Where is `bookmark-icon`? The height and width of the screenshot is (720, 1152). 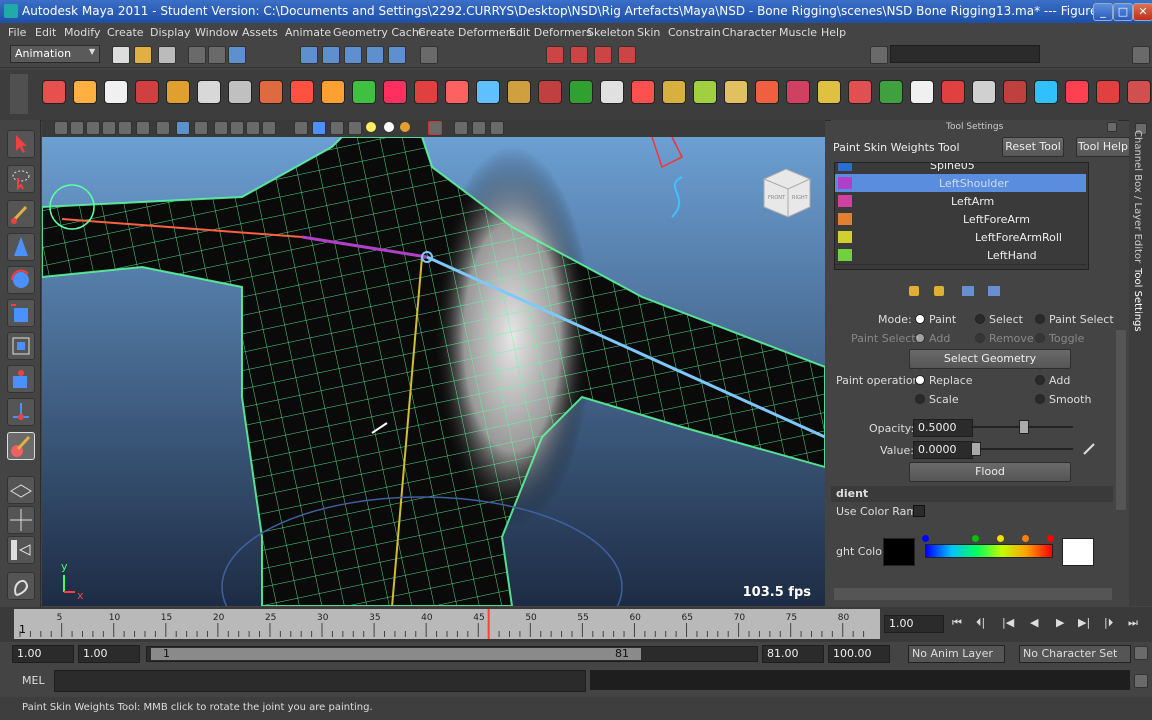 bookmark-icon is located at coordinates (93, 128).